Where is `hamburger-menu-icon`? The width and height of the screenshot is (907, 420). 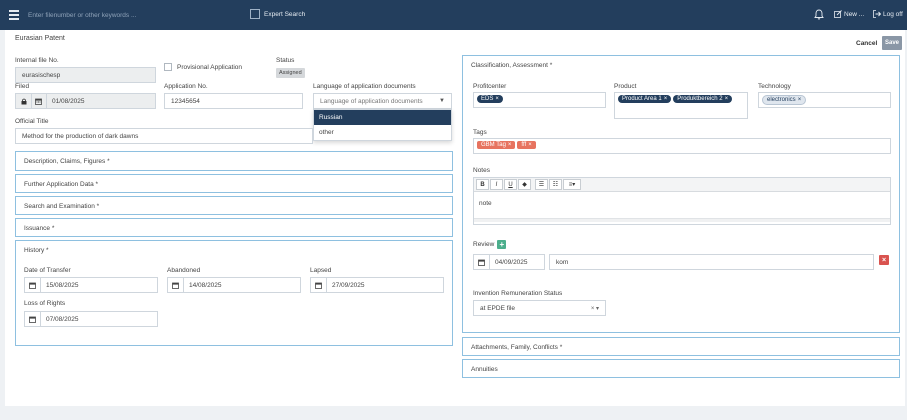 hamburger-menu-icon is located at coordinates (14, 15).